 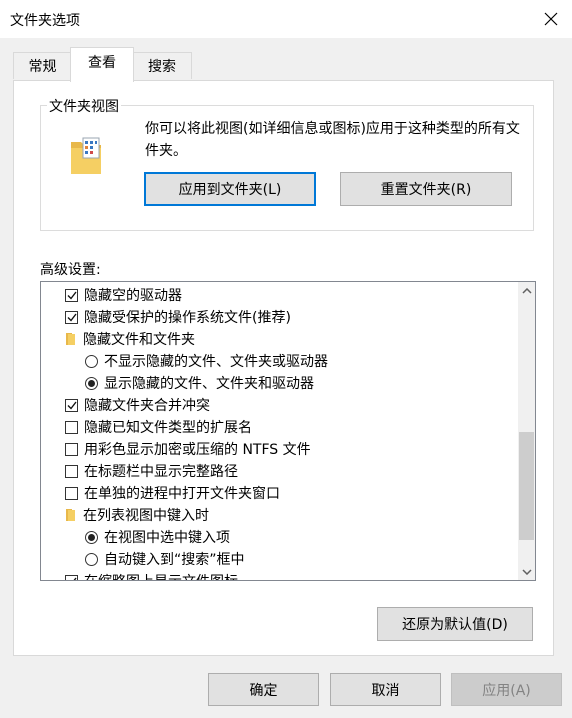 I want to click on tree-option: 用彩色显示加密或压缩的 NTFS 文件, so click(x=188, y=449).